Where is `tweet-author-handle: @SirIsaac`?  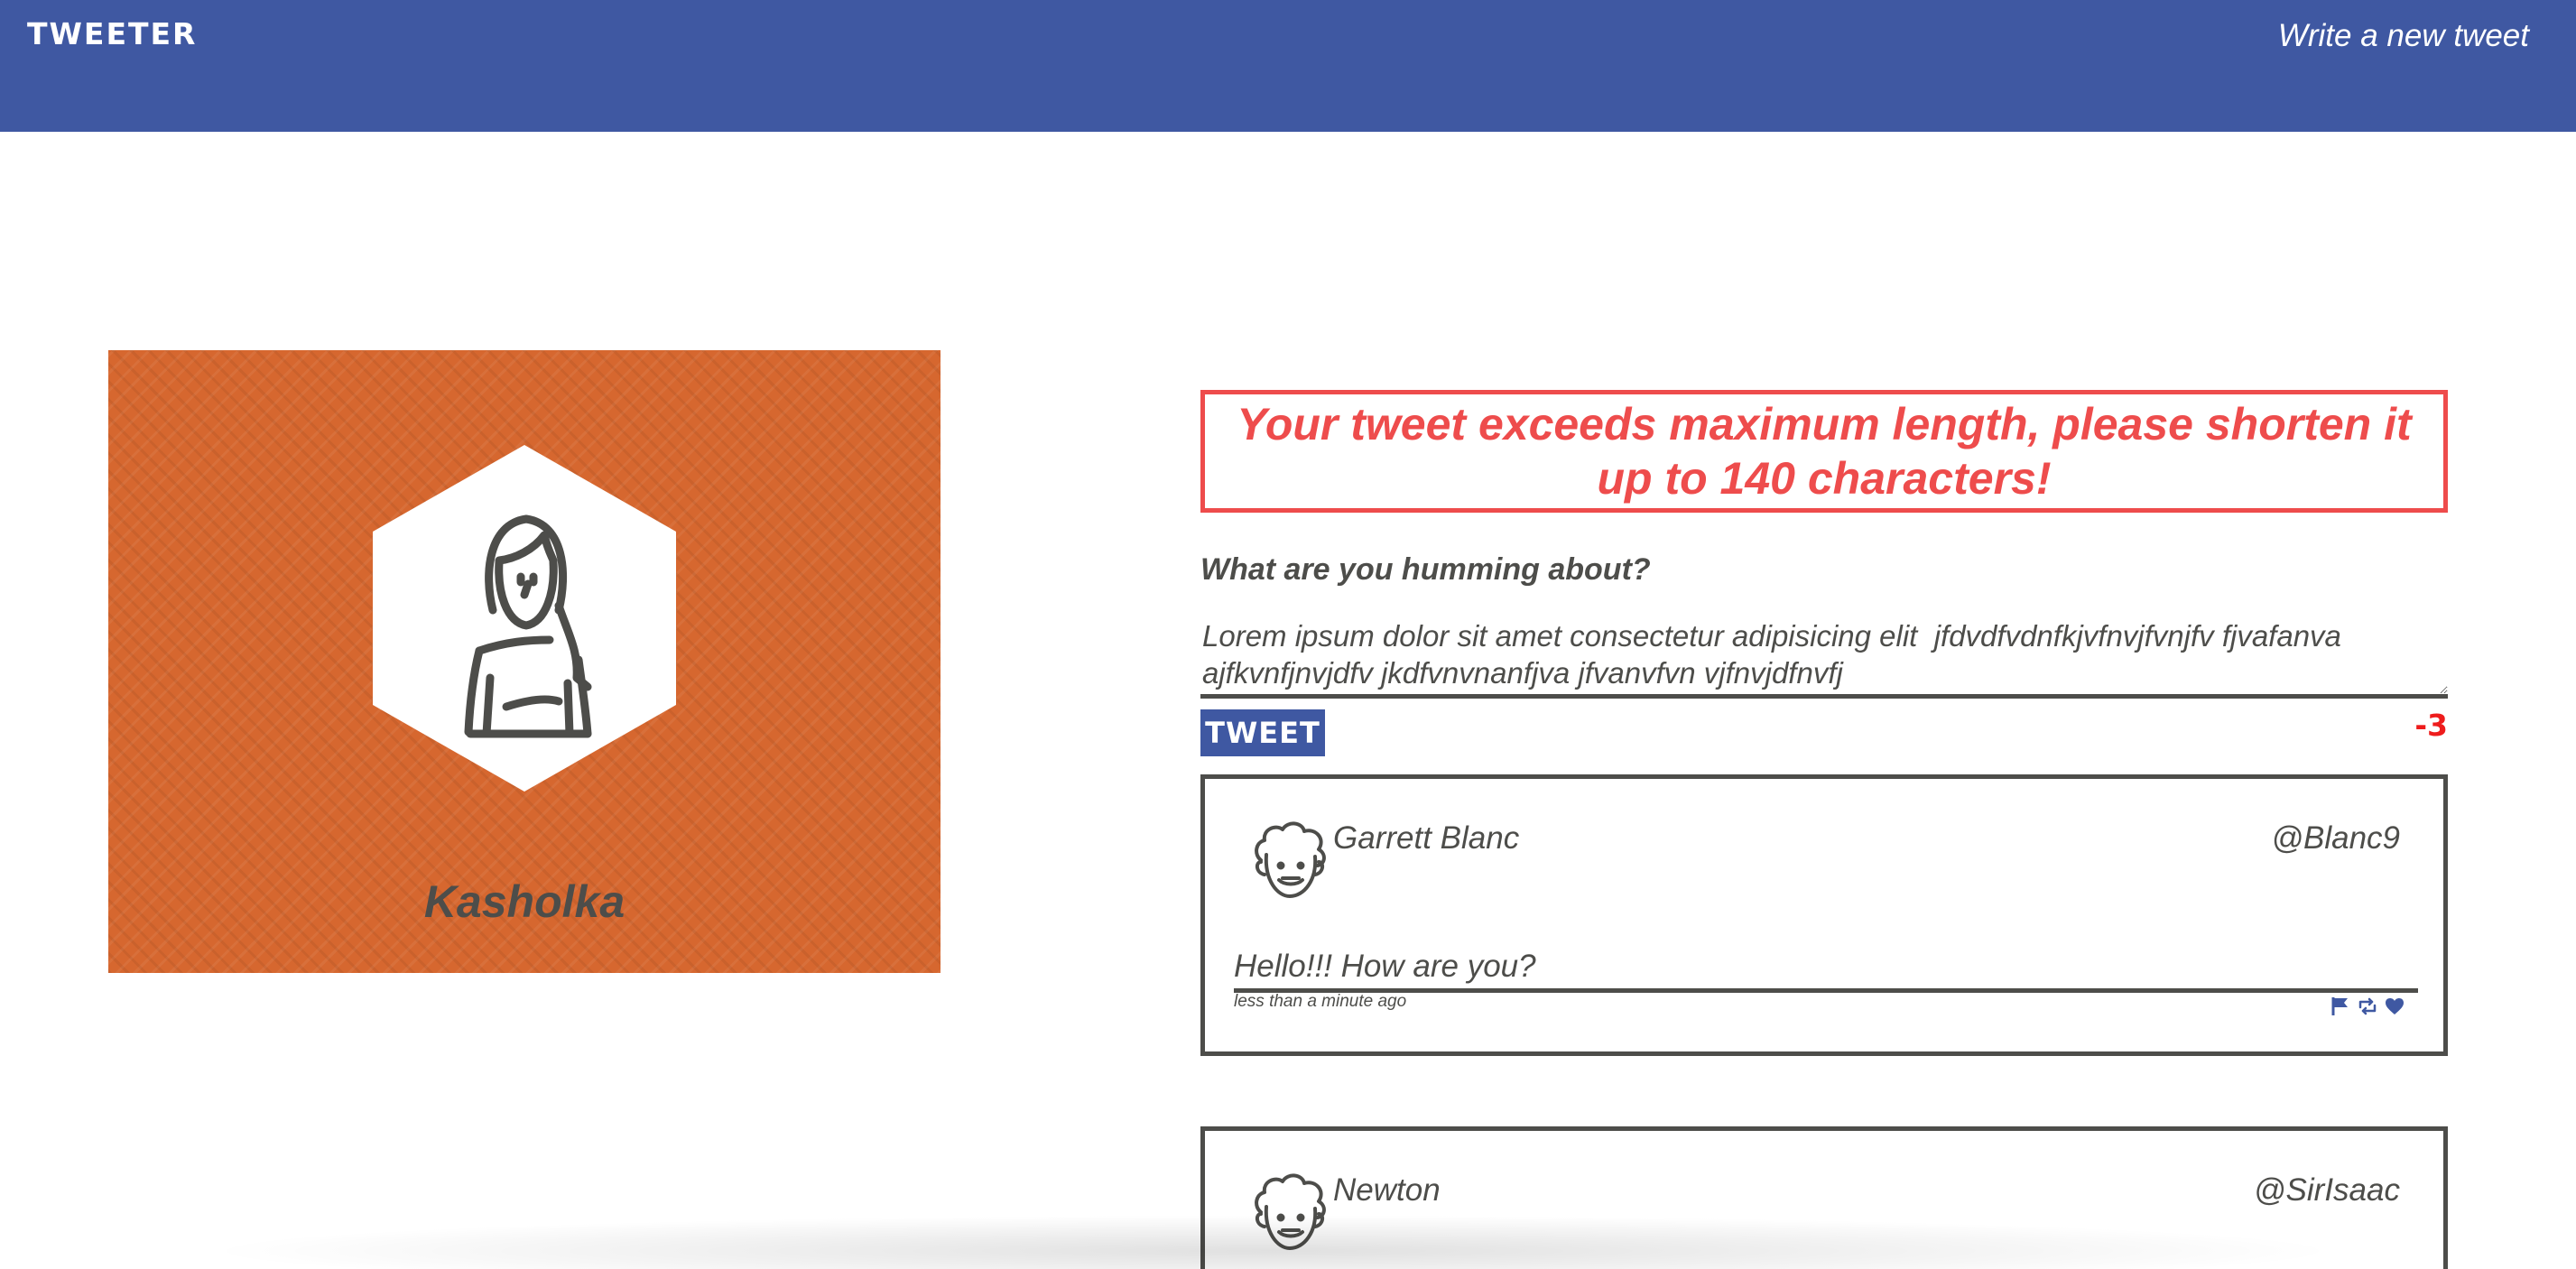
tweet-author-handle: @SirIsaac is located at coordinates (2327, 1190).